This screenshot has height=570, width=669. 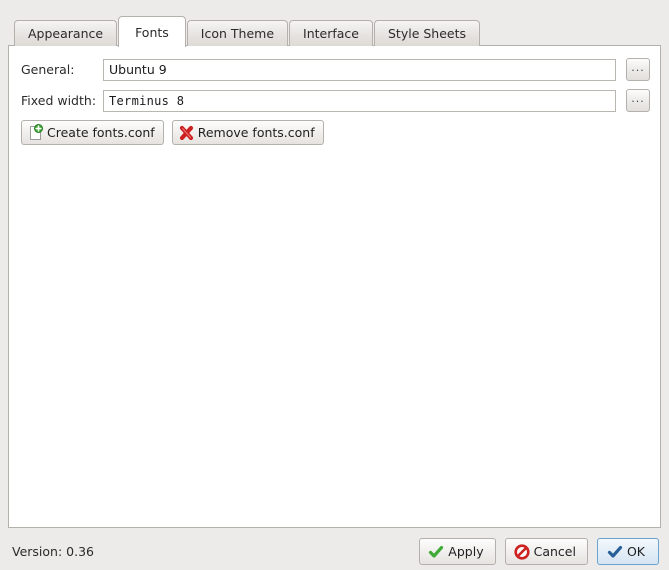 What do you see at coordinates (237, 33) in the screenshot?
I see `tab-icon-theme: Icon Theme` at bounding box center [237, 33].